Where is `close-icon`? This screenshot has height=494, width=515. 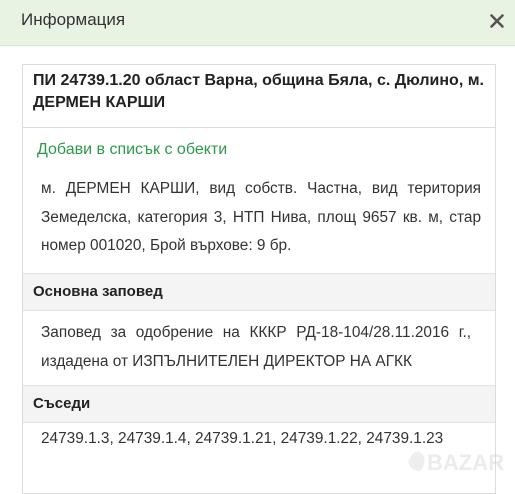
close-icon is located at coordinates (497, 21).